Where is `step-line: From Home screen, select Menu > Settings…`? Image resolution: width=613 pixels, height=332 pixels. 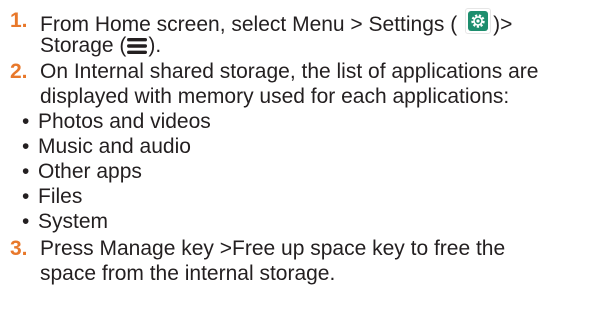 step-line: From Home screen, select Menu > Settings… is located at coordinates (326, 22).